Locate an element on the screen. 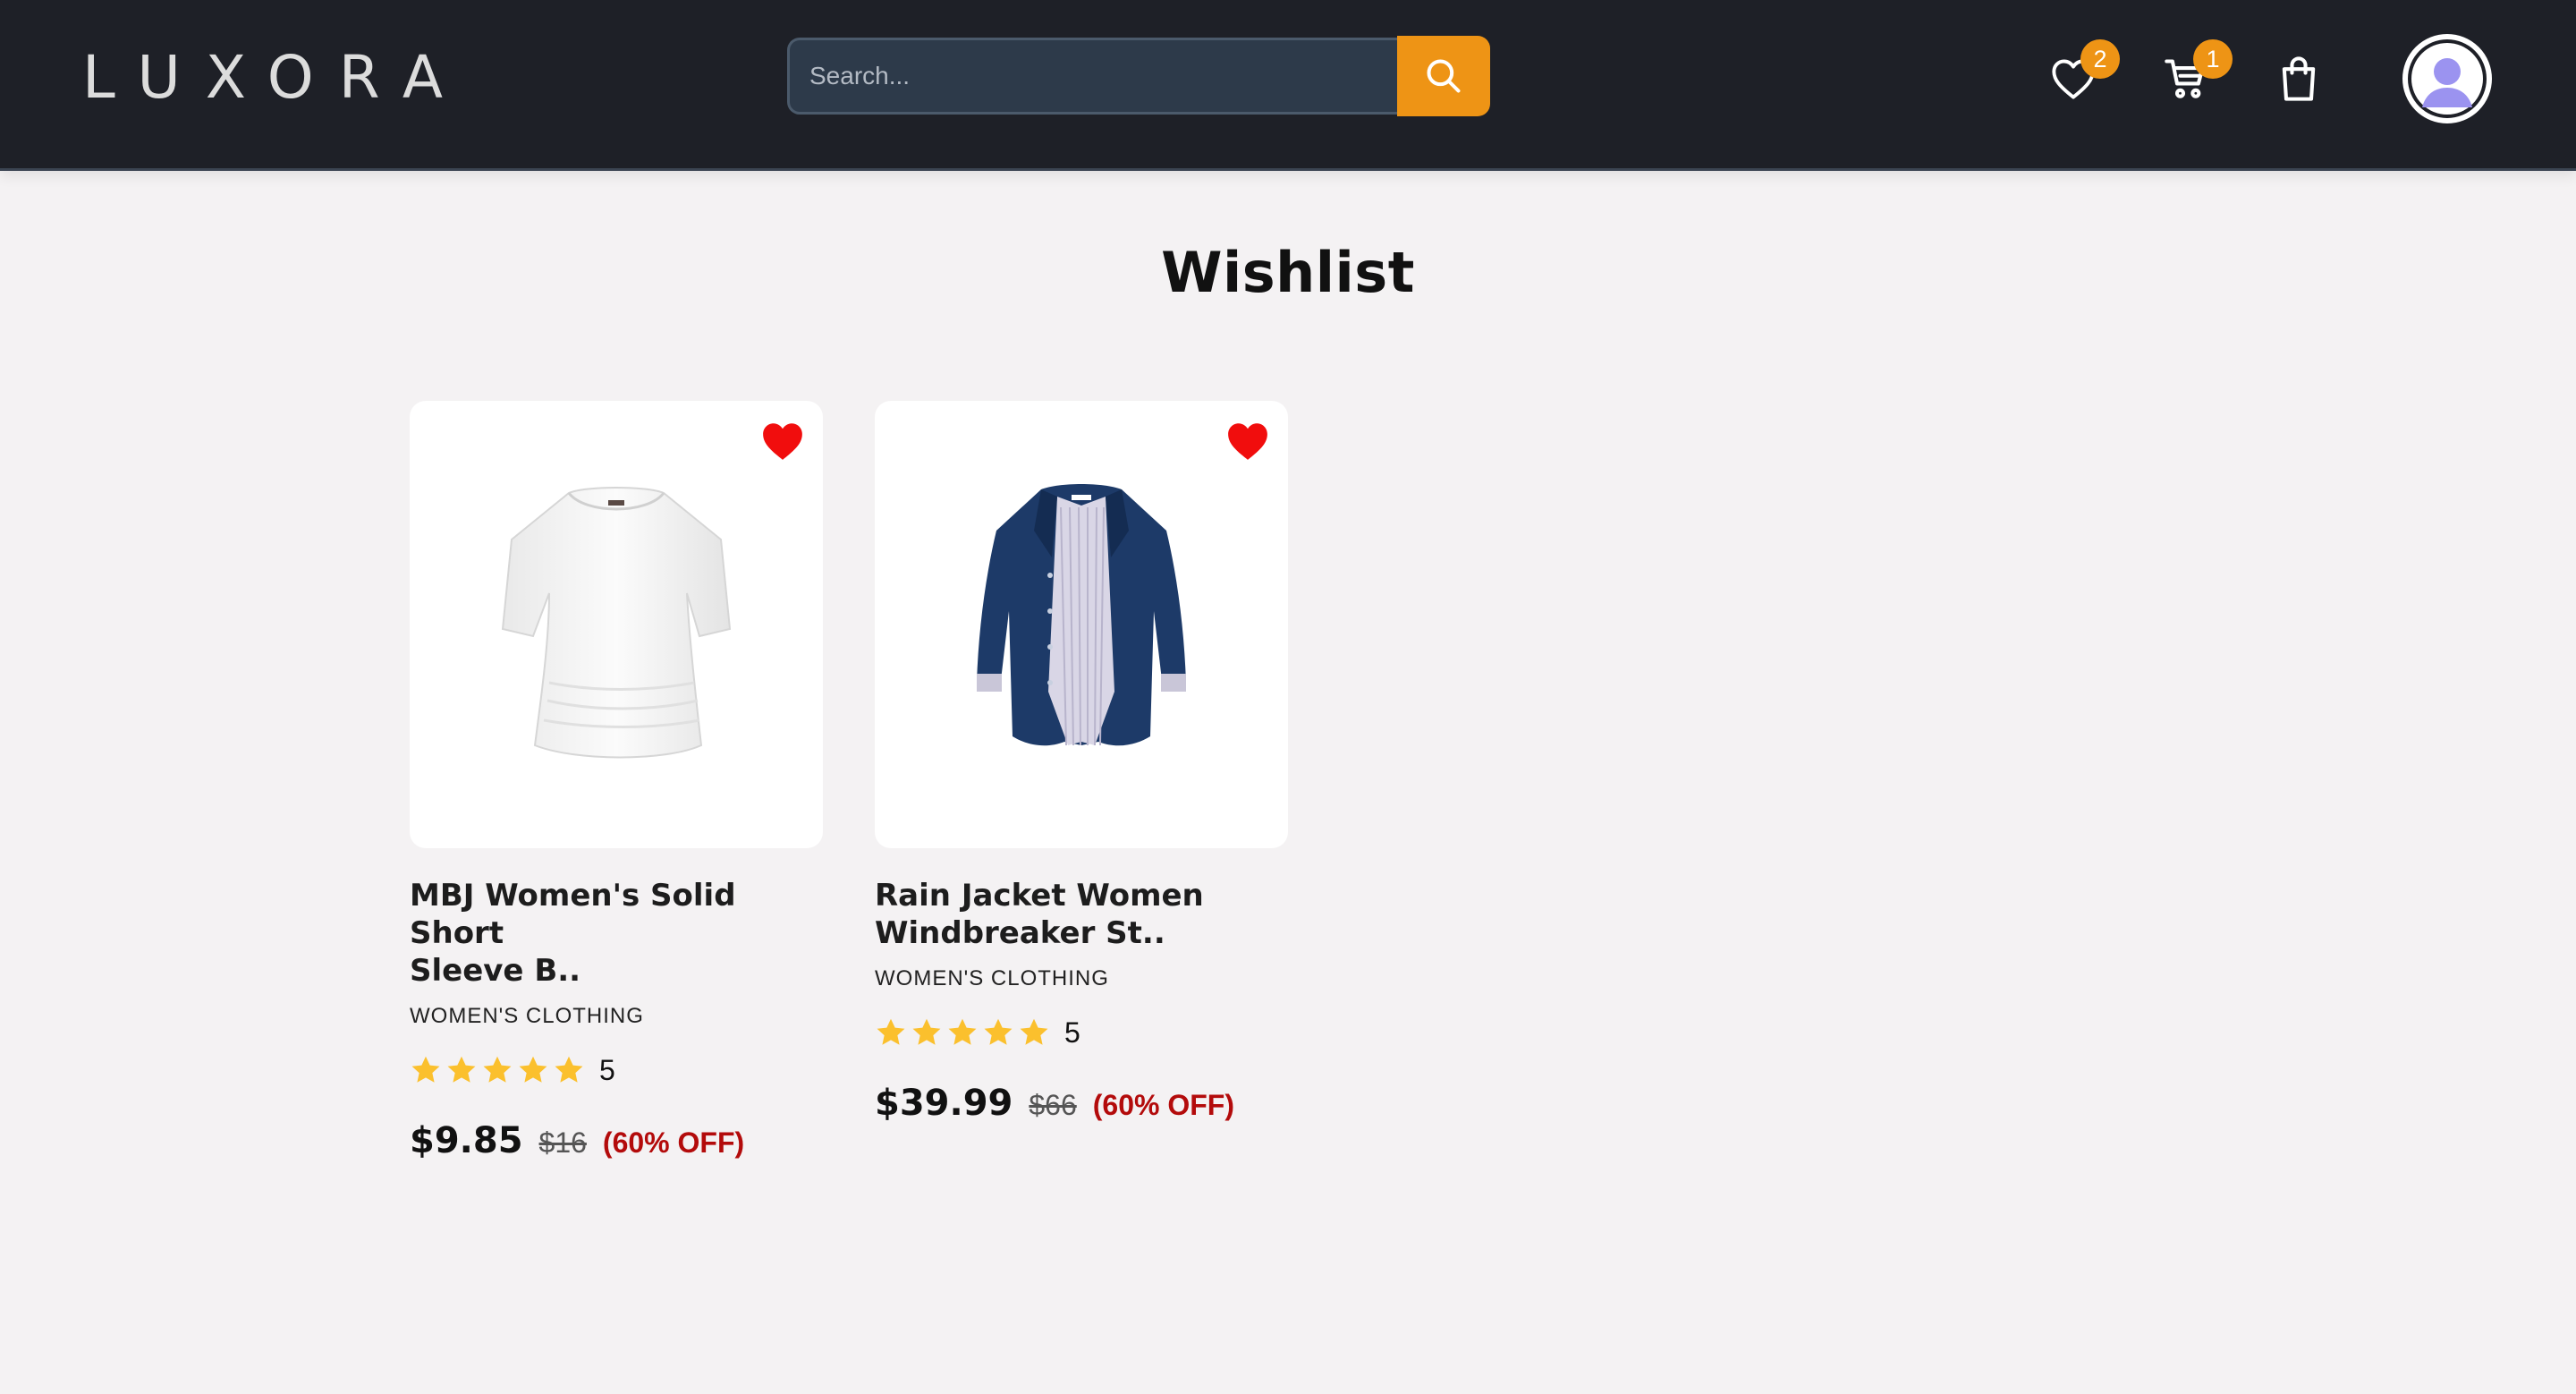 The image size is (2576, 1394). price-row: $9.85 $16 (60% OFF) is located at coordinates (616, 1140).